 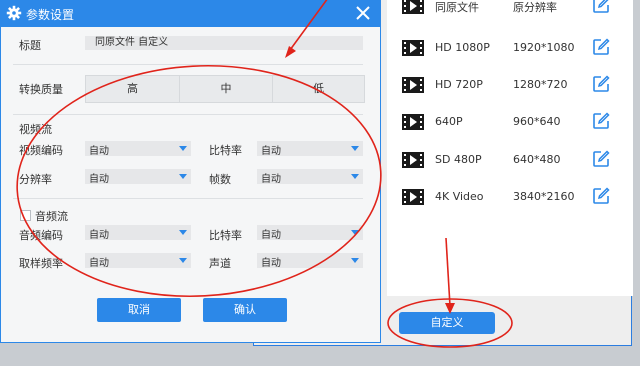 What do you see at coordinates (310, 233) in the screenshot?
I see `audio-bitrate-select: 自动` at bounding box center [310, 233].